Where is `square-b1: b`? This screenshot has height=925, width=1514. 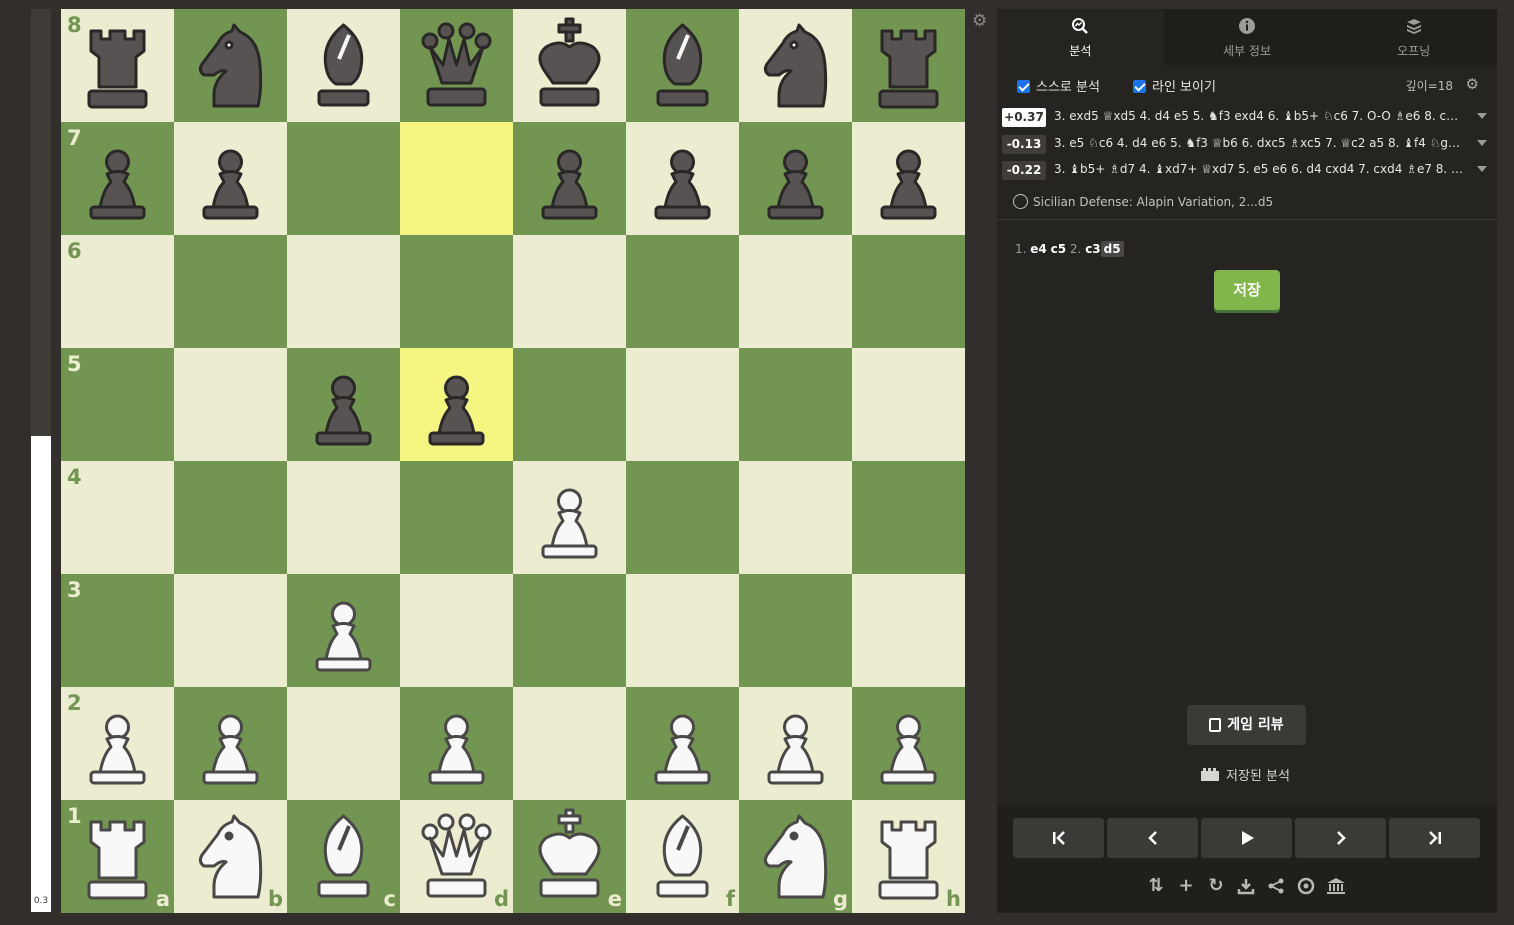 square-b1: b is located at coordinates (230, 856).